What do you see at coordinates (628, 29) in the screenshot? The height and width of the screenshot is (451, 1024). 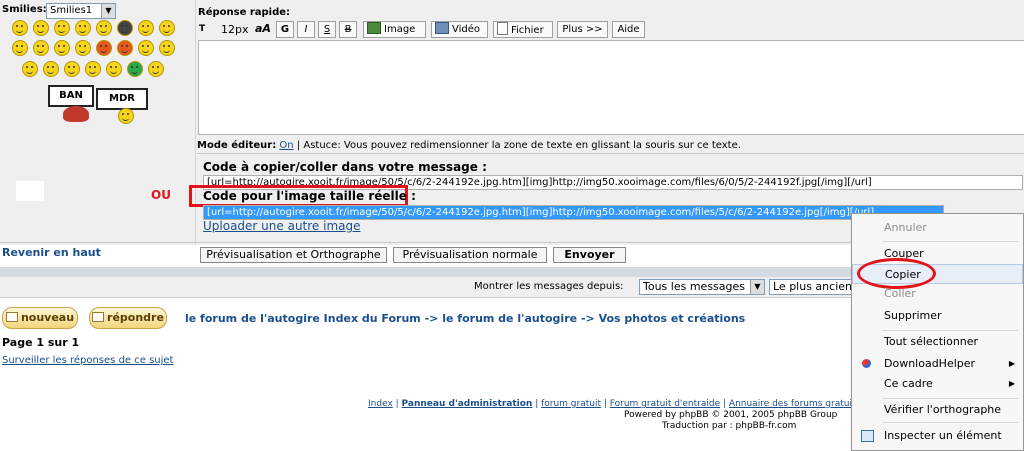 I see `help-button: Aide` at bounding box center [628, 29].